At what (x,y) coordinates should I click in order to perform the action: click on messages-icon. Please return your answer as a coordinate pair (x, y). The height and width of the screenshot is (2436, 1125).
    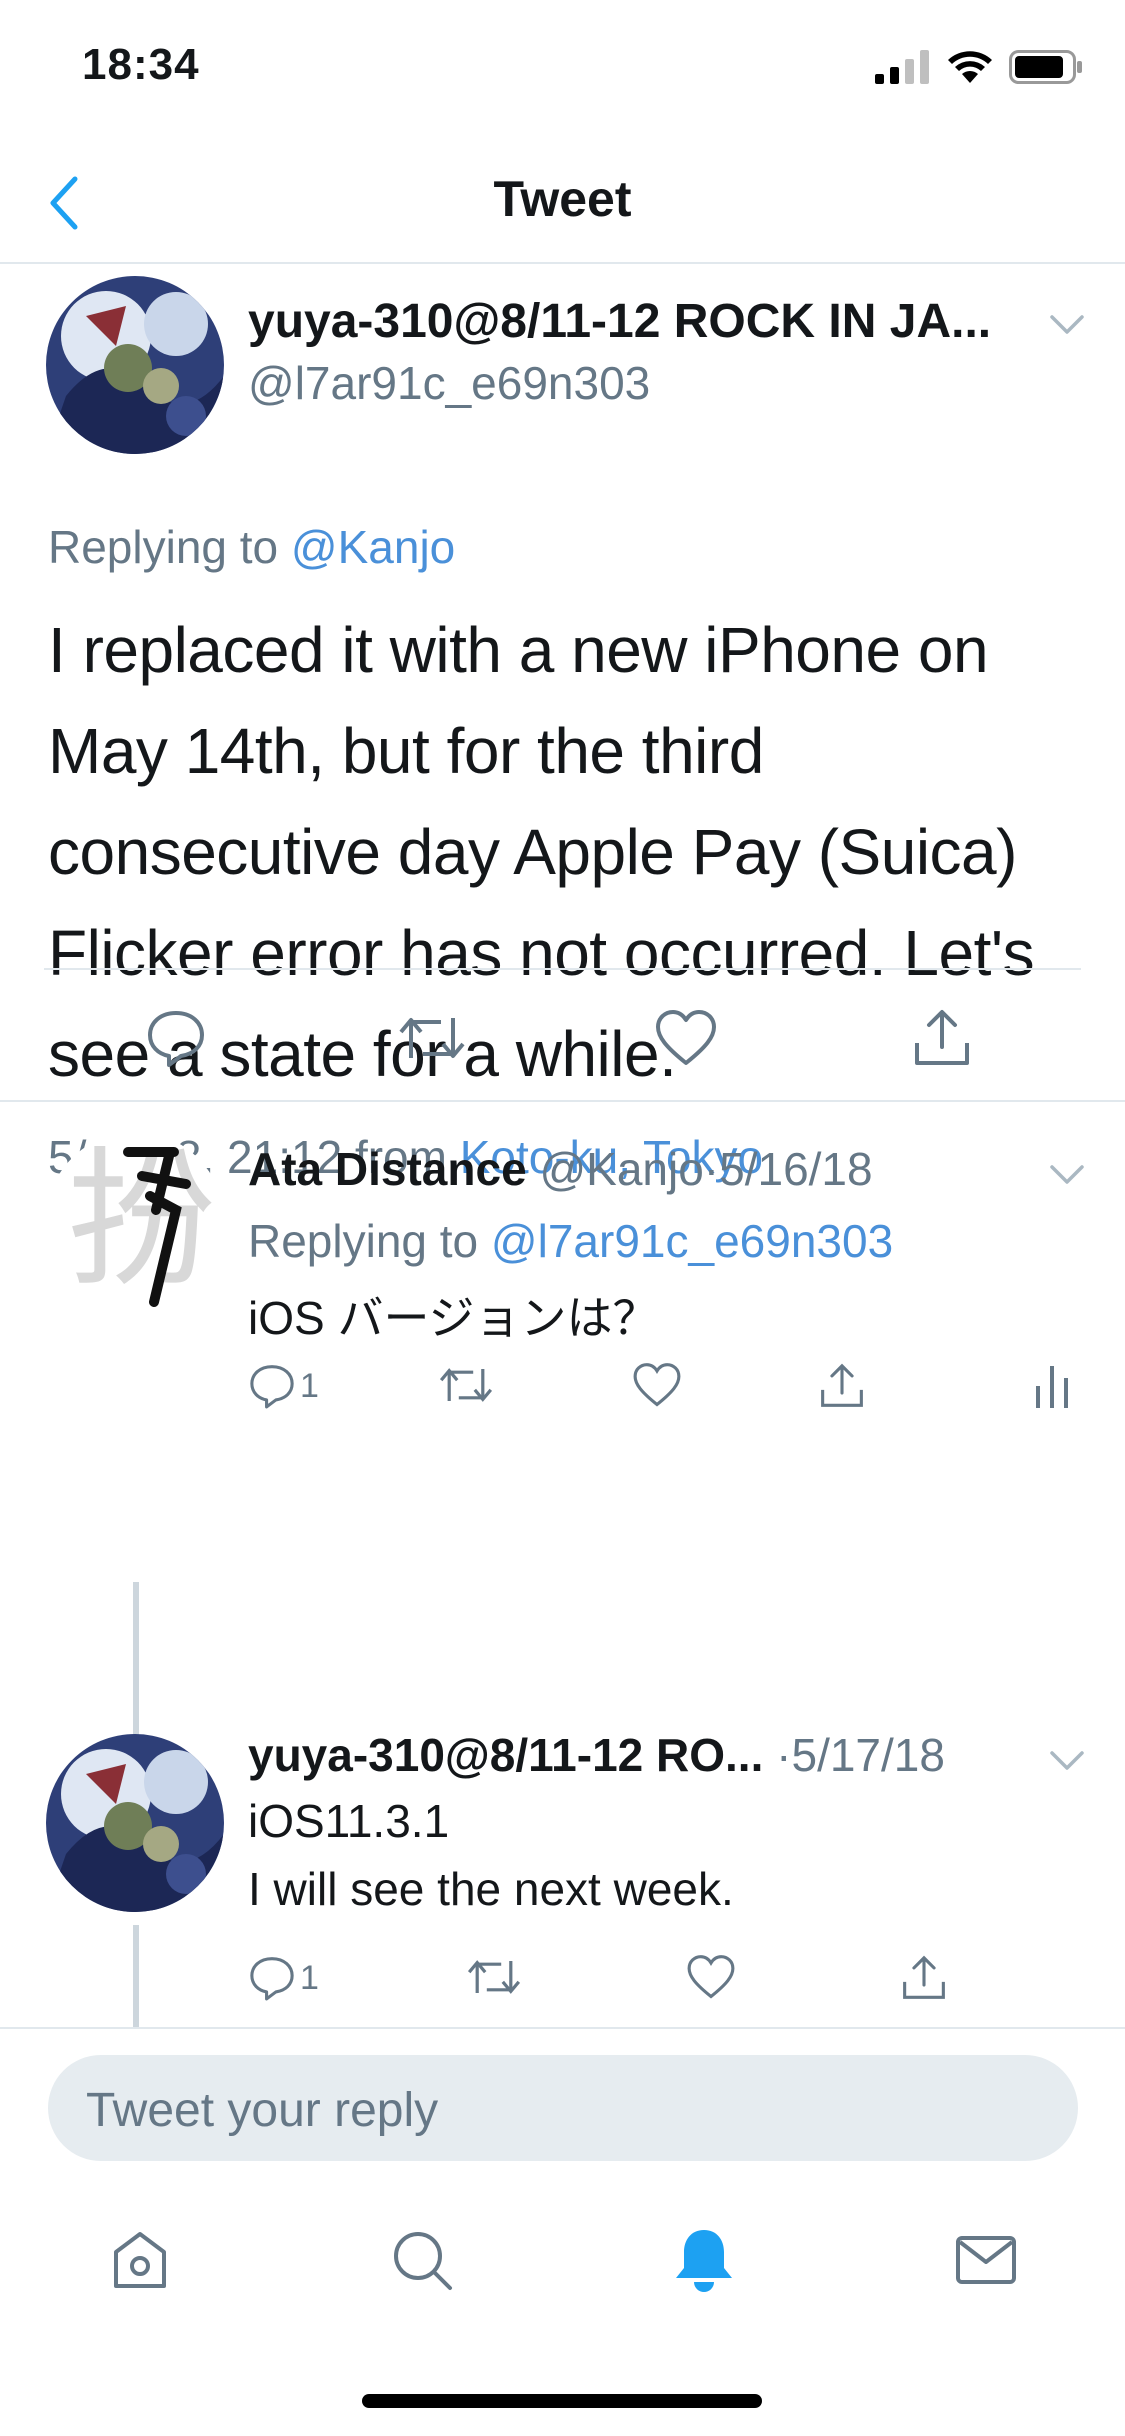
    Looking at the image, I should click on (986, 2260).